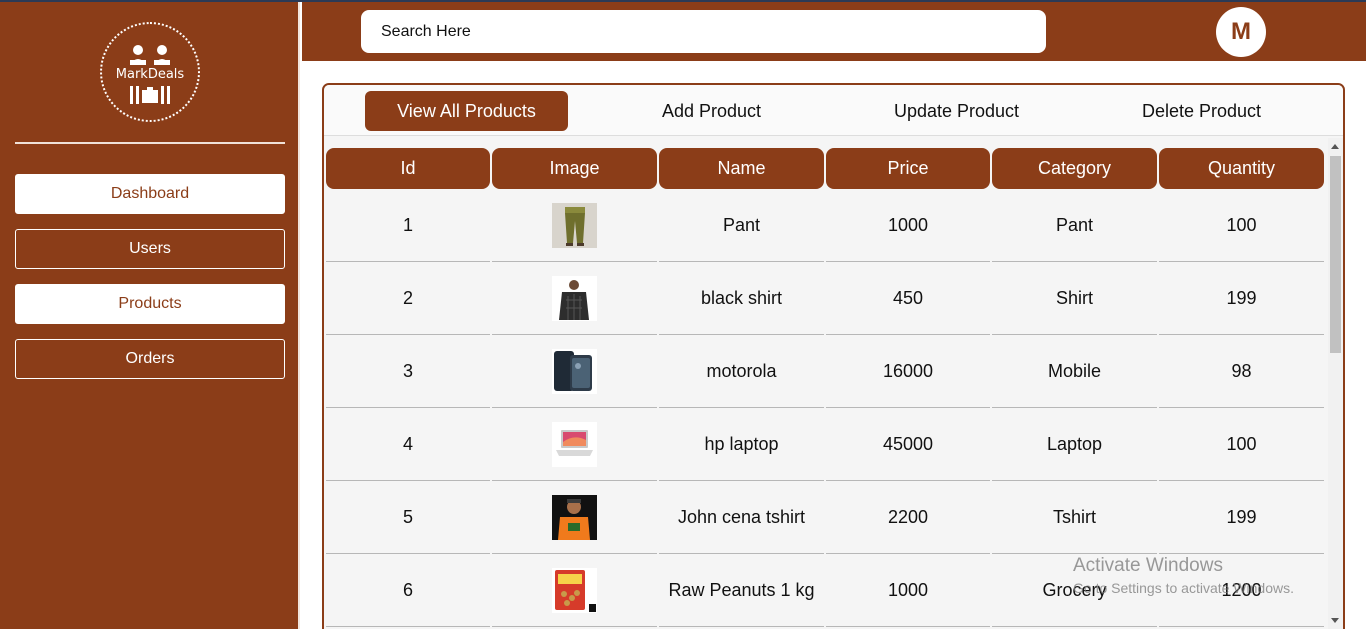 The height and width of the screenshot is (629, 1366). Describe the element at coordinates (1335, 146) in the screenshot. I see `scroll-up-icon` at that location.